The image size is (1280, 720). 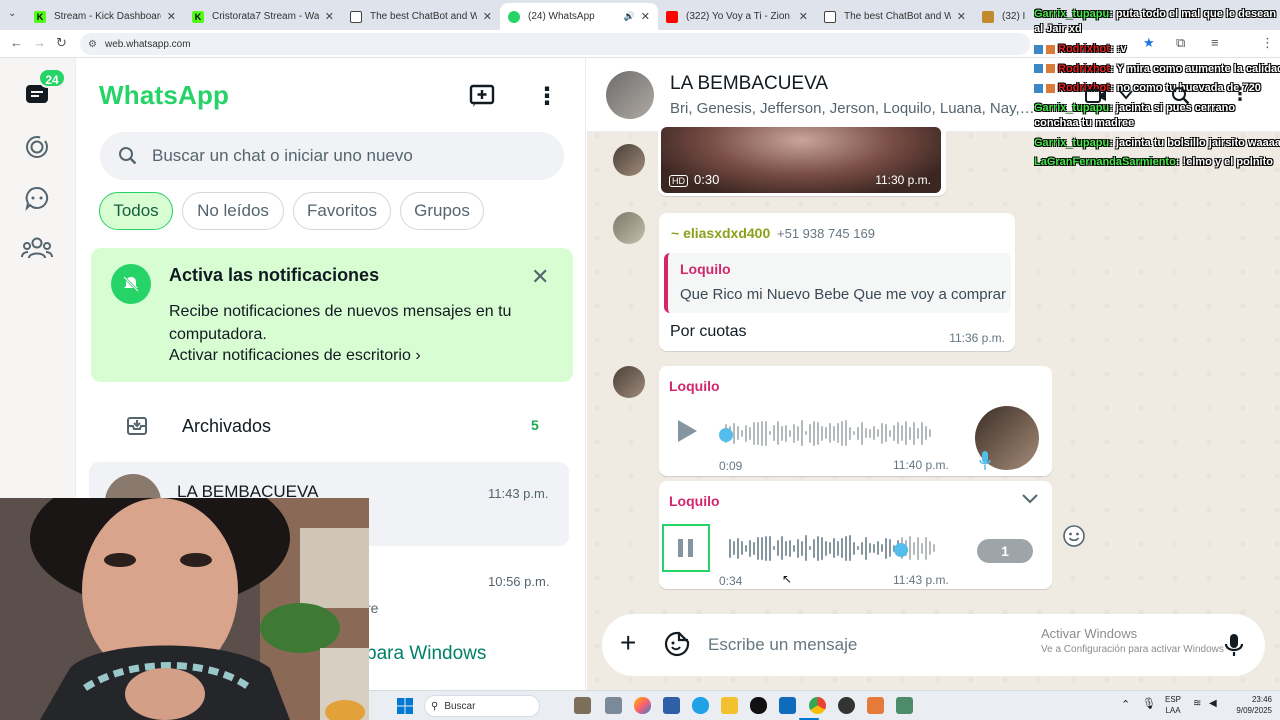 I want to click on taskview-icon, so click(x=582, y=705).